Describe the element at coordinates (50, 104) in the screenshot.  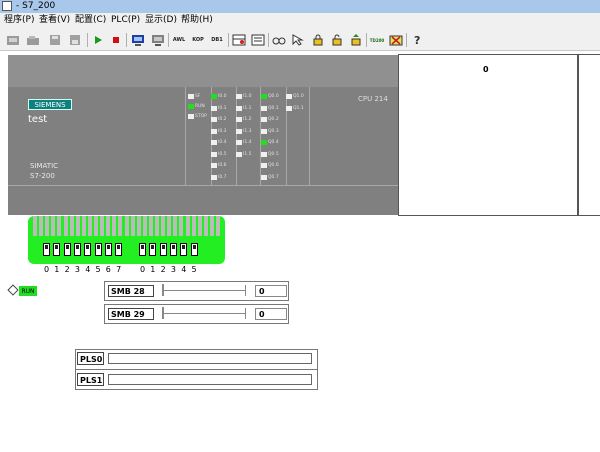
I see `siemens-logo: SIEMENS` at that location.